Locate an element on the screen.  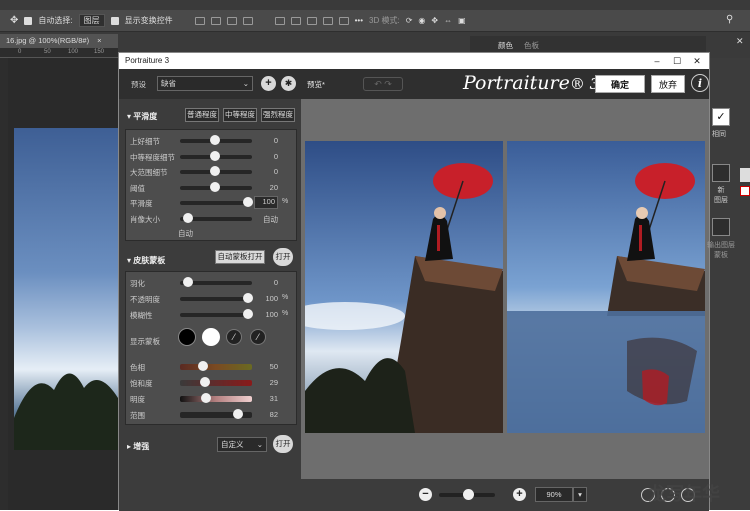
slider-value: 0 is located at coordinates (275, 140).